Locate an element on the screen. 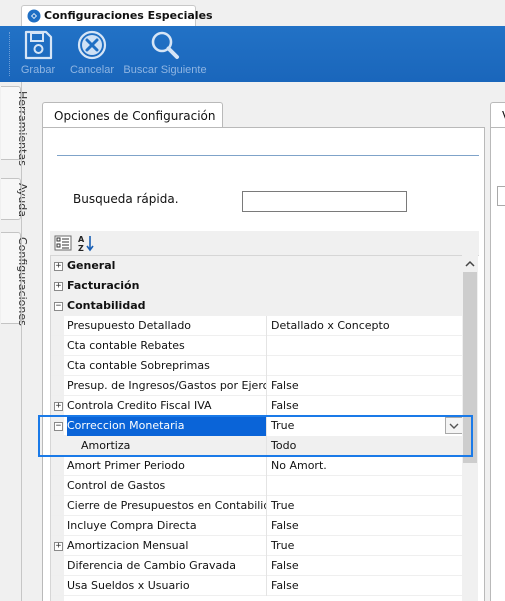  side-tab-herramientas: Herramientas is located at coordinates (15, 126).